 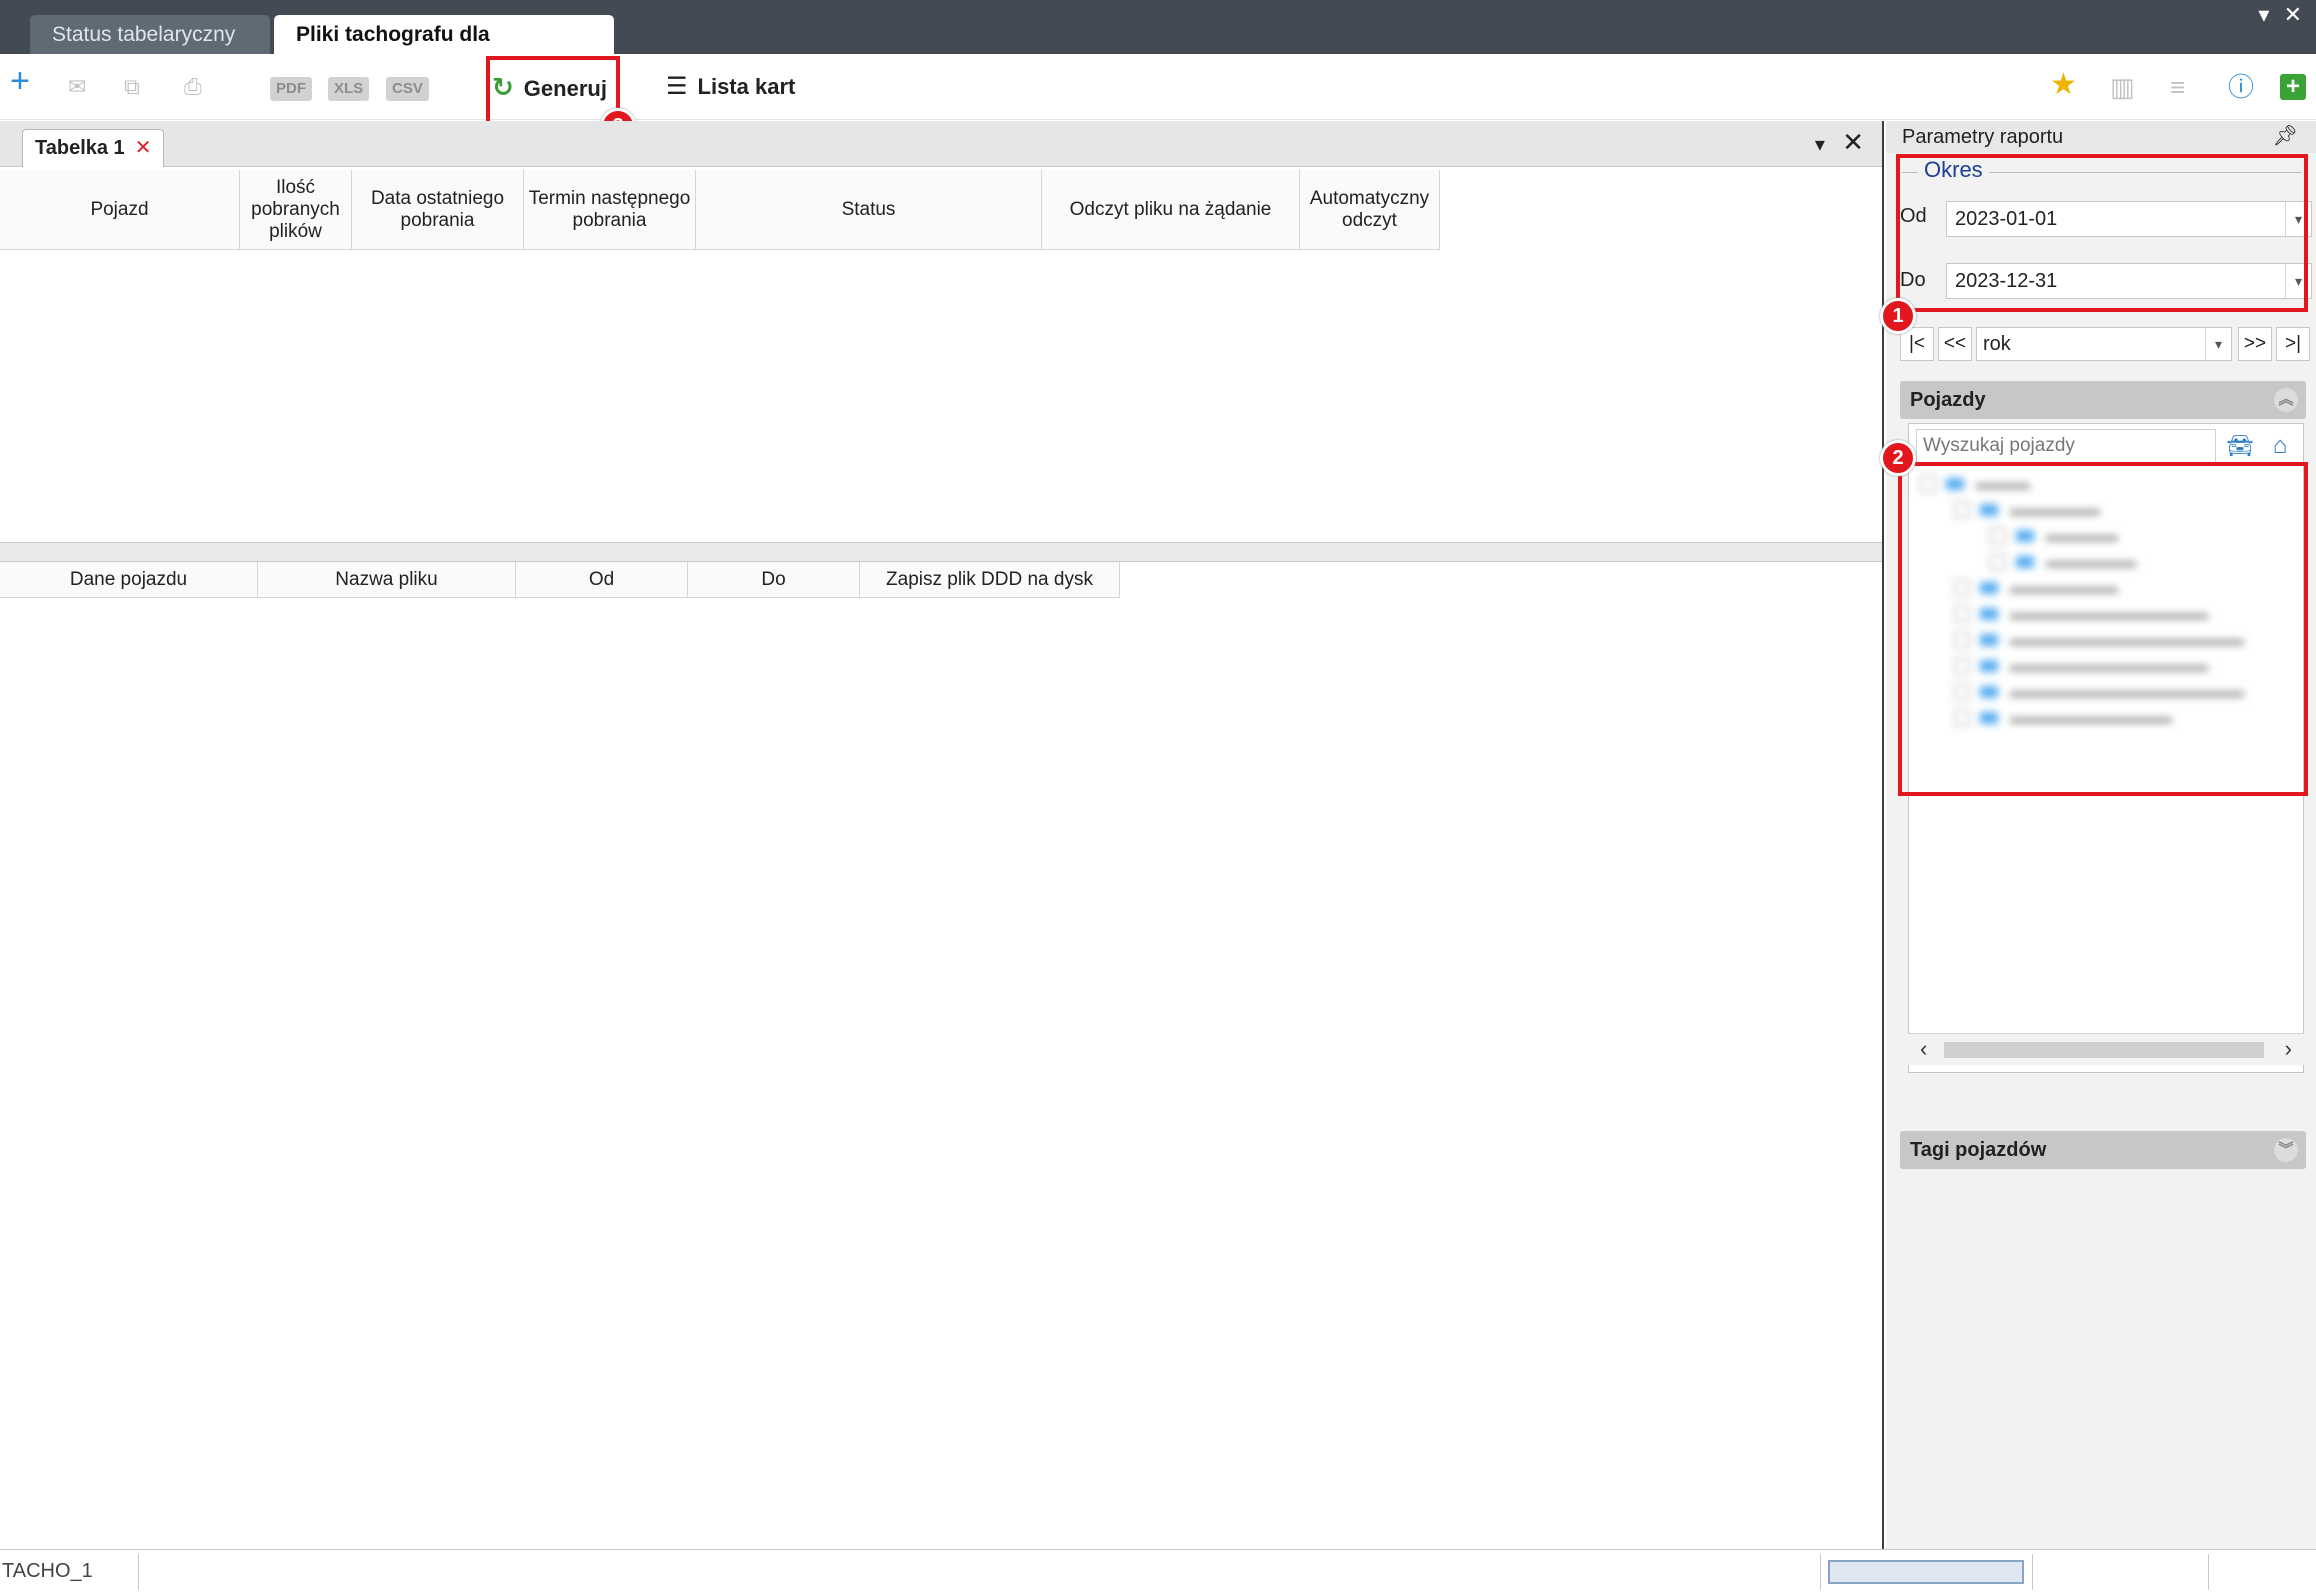 What do you see at coordinates (2293, 87) in the screenshot?
I see `add-green-icon: +` at bounding box center [2293, 87].